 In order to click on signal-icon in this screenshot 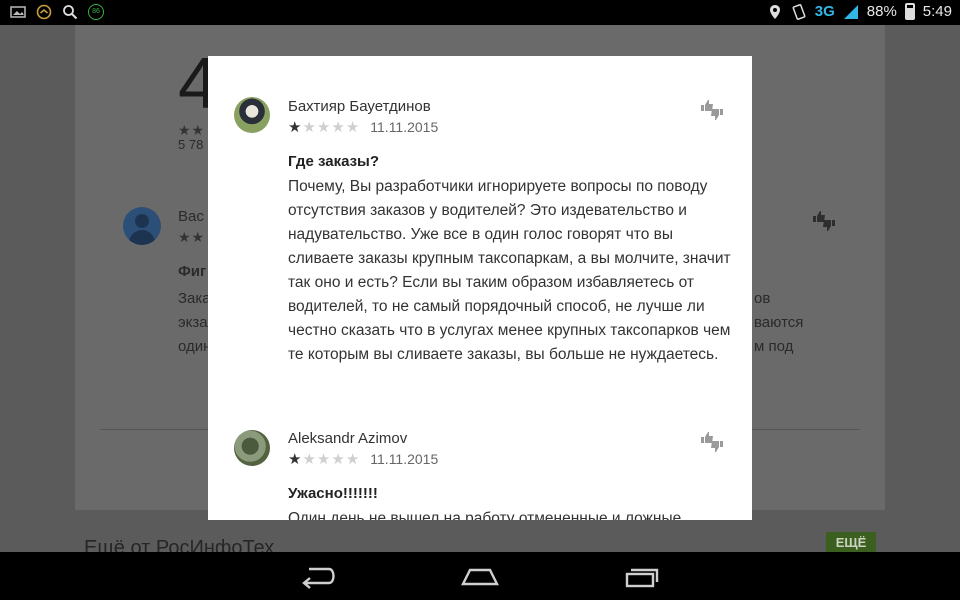, I will do `click(850, 11)`.